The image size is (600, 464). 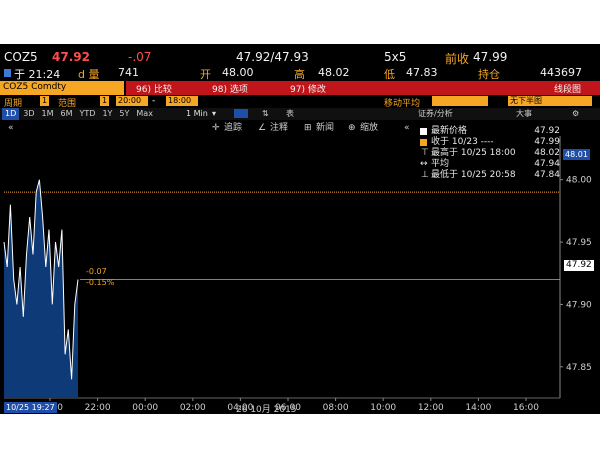 I want to click on range-tab-ytd: YTD, so click(x=88, y=114).